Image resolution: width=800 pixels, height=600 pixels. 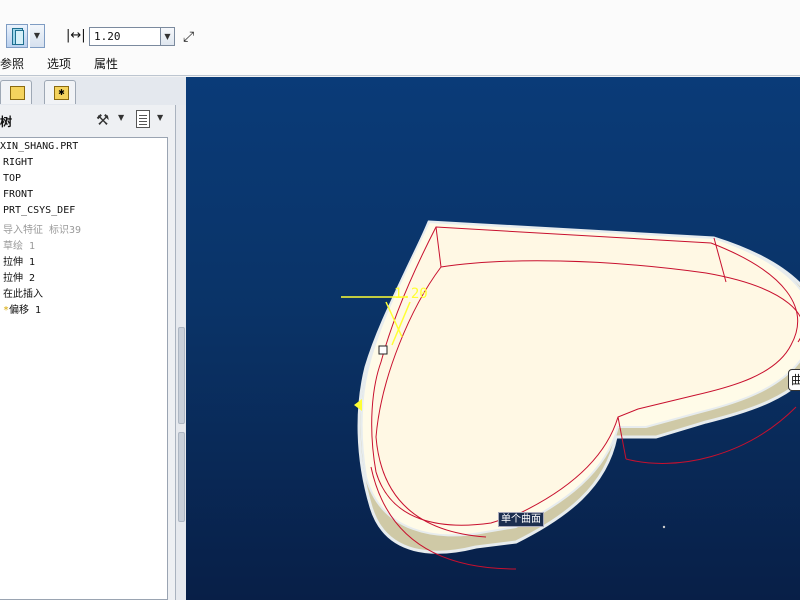 I want to click on tree-item-front: FRONT, so click(x=18, y=194).